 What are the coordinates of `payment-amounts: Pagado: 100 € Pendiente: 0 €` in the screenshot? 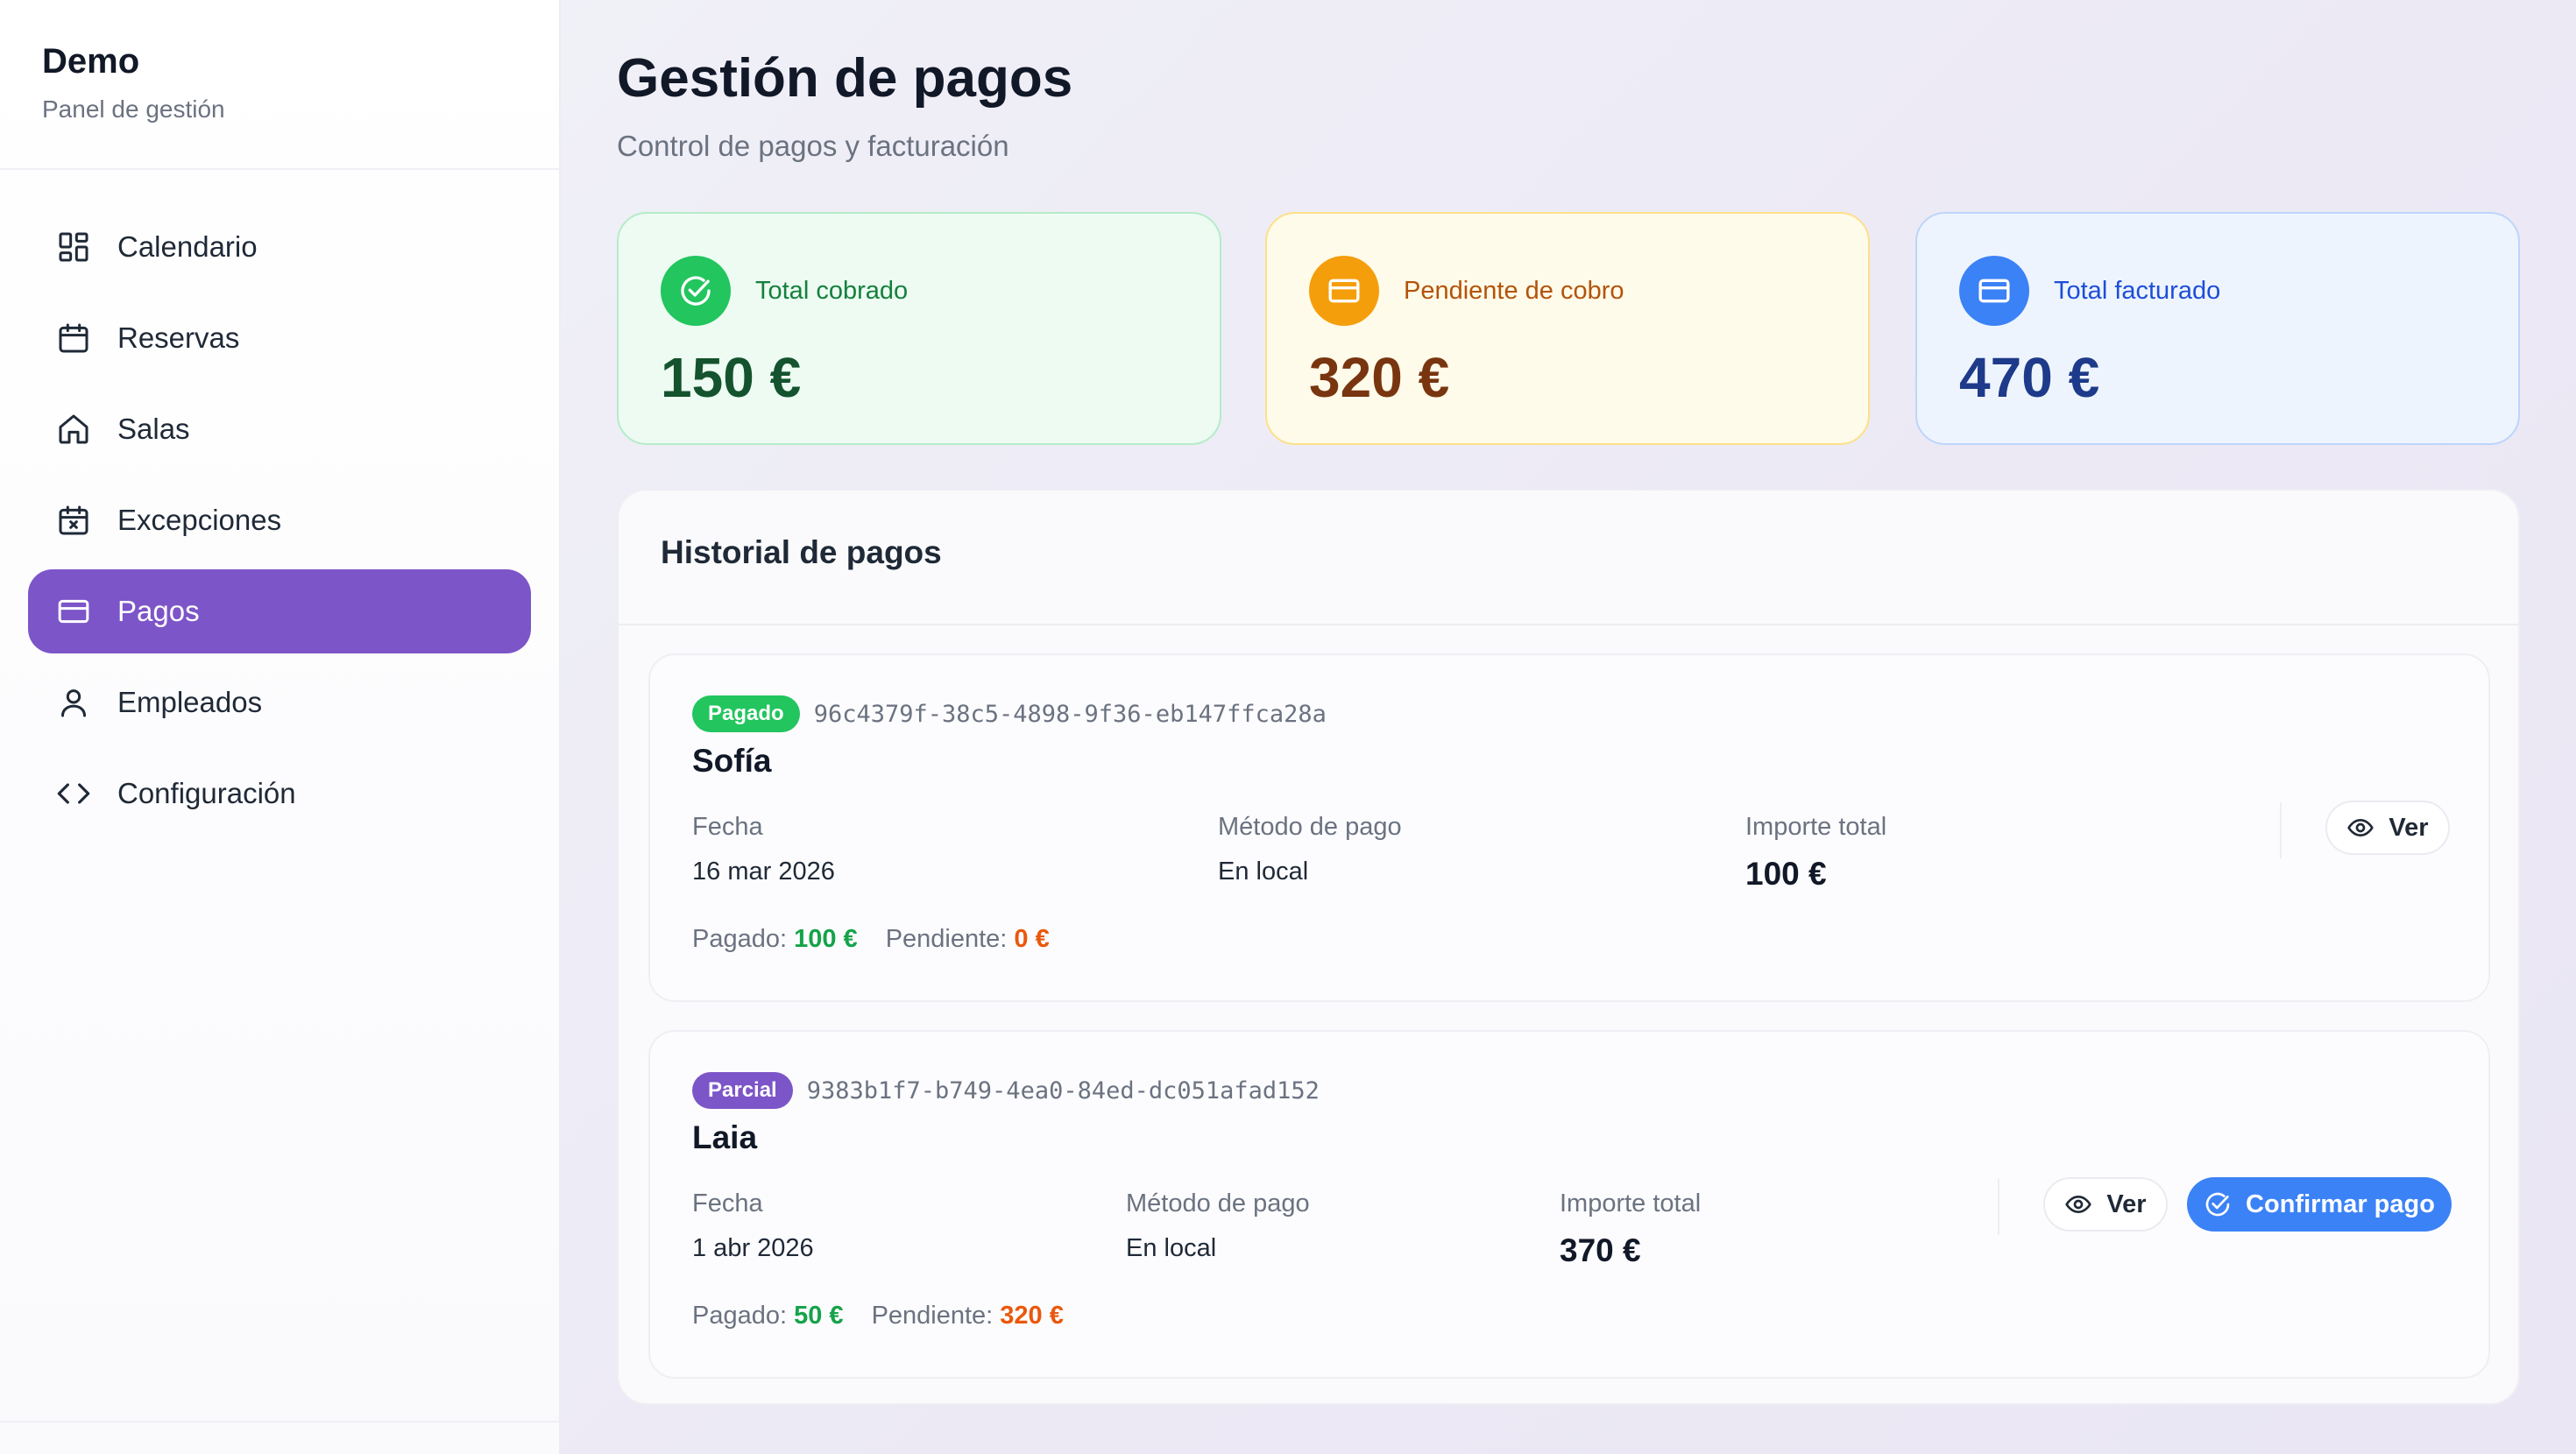 It's located at (885, 940).